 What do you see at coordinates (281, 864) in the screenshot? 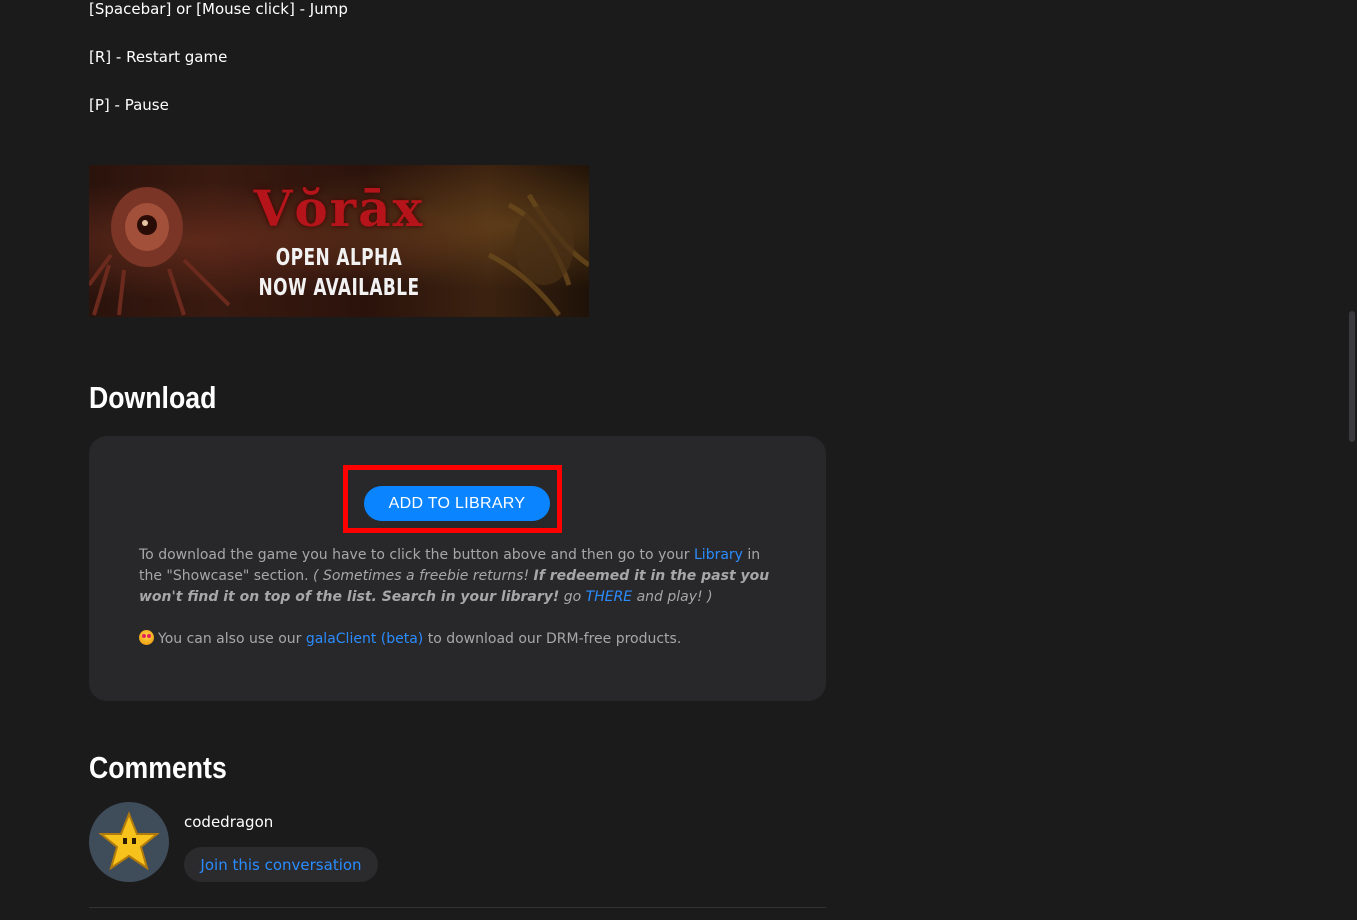
I see `join-conversation-button: Join this conversation` at bounding box center [281, 864].